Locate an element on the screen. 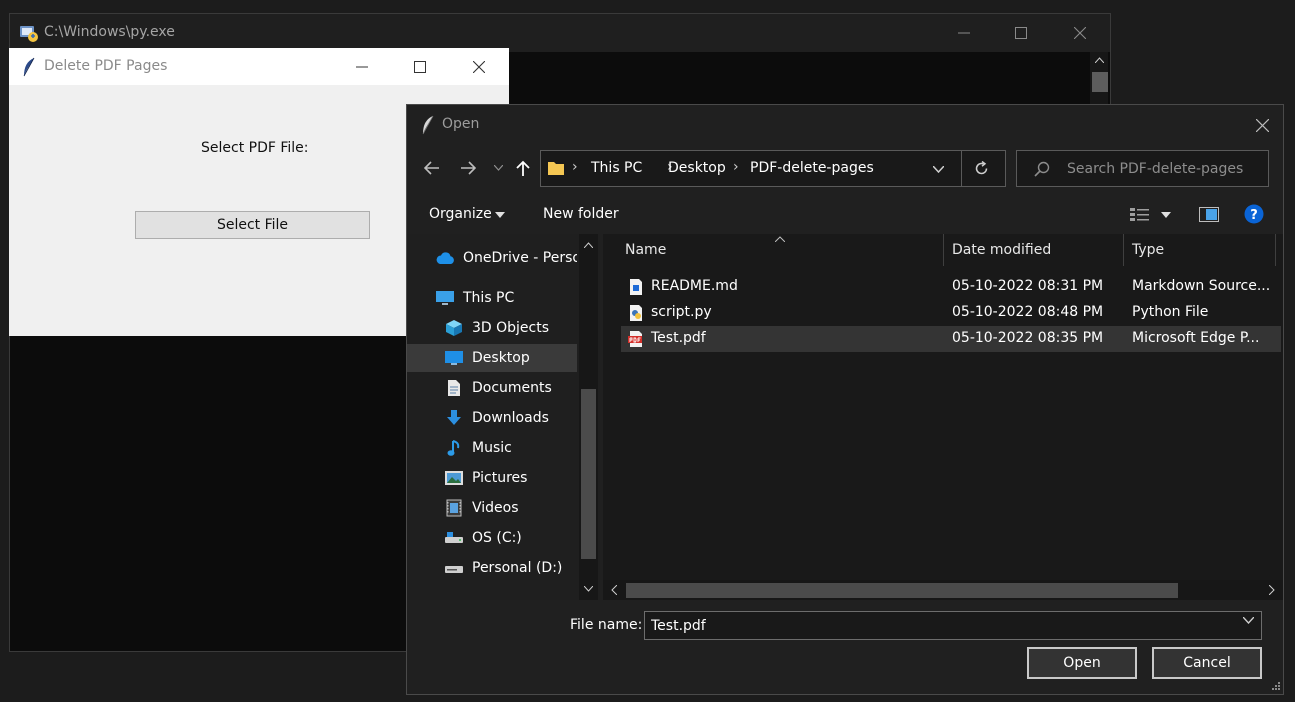 The height and width of the screenshot is (702, 1295). nav-downloads: Downloads is located at coordinates (492, 418).